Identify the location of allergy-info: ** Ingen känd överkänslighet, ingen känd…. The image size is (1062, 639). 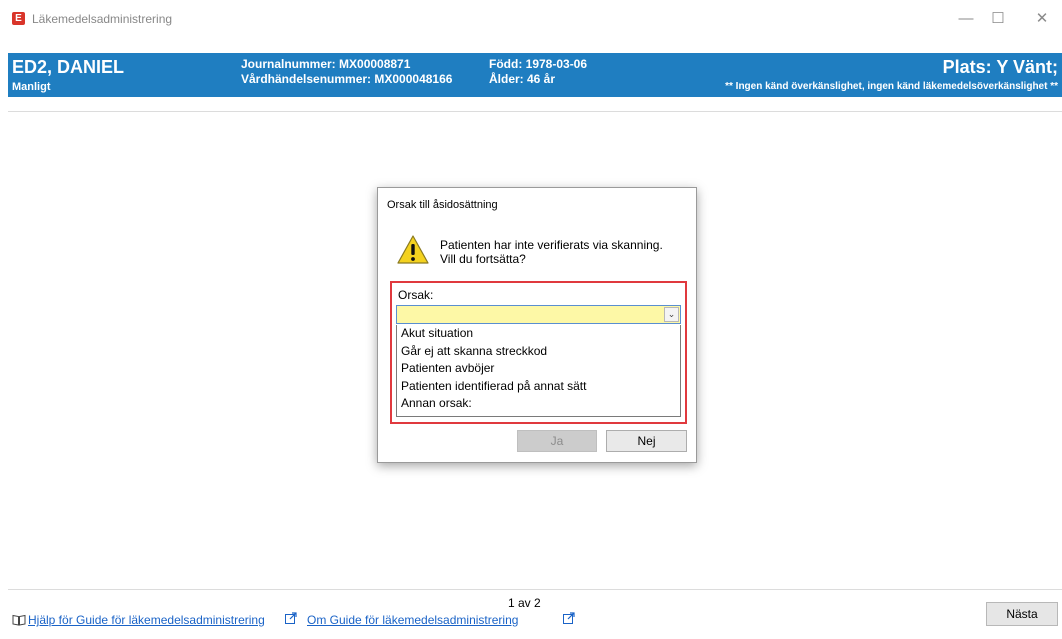
(891, 86).